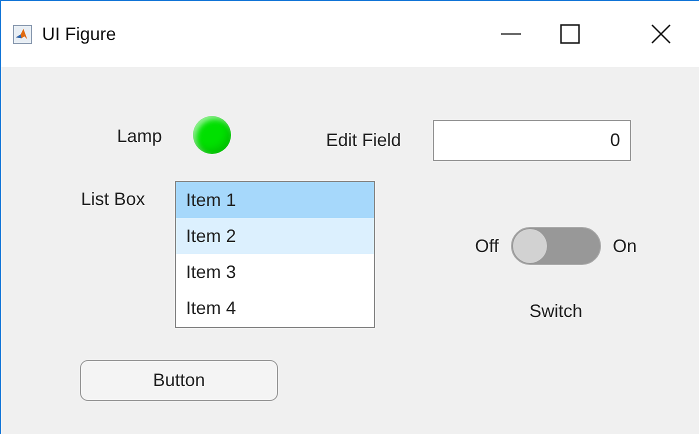 The image size is (699, 434). What do you see at coordinates (661, 34) in the screenshot?
I see `close-icon` at bounding box center [661, 34].